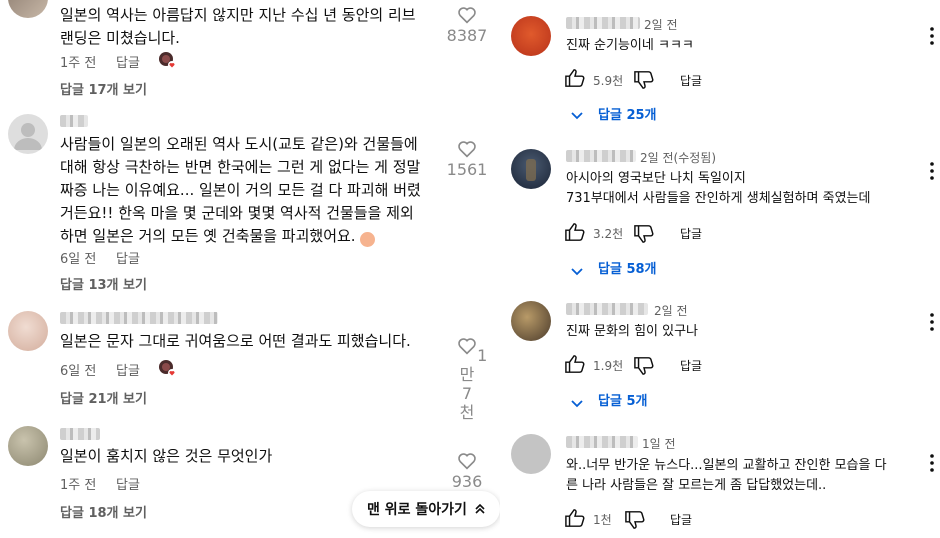  What do you see at coordinates (627, 267) in the screenshot?
I see `view-replies-button: 답글 58개` at bounding box center [627, 267].